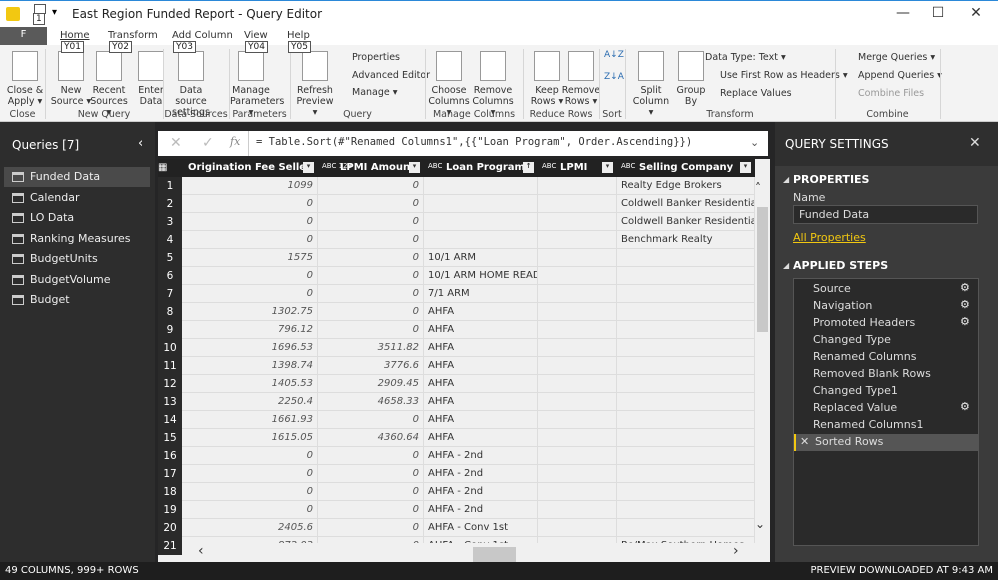 The width and height of the screenshot is (998, 580). I want to click on column-header-lpmi: ABC LPMI ▾, so click(577, 168).